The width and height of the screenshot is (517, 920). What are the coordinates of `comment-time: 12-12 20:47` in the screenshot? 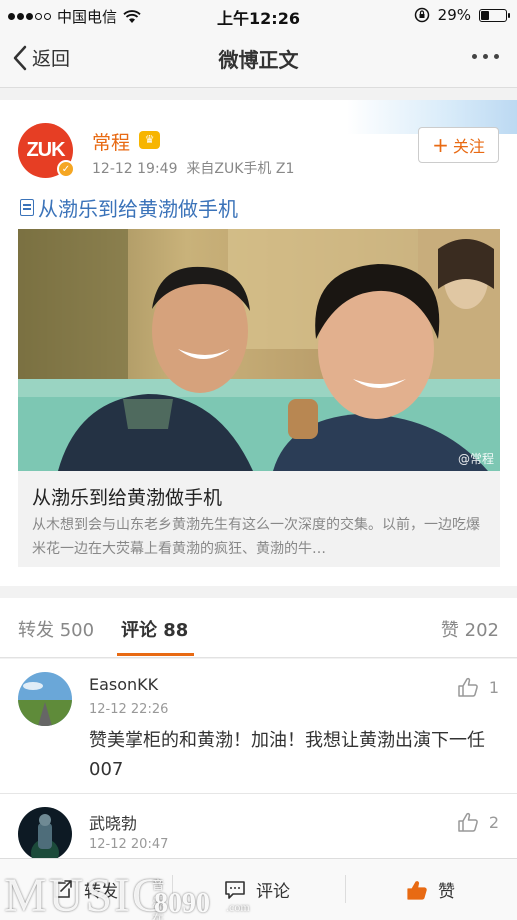 It's located at (129, 844).